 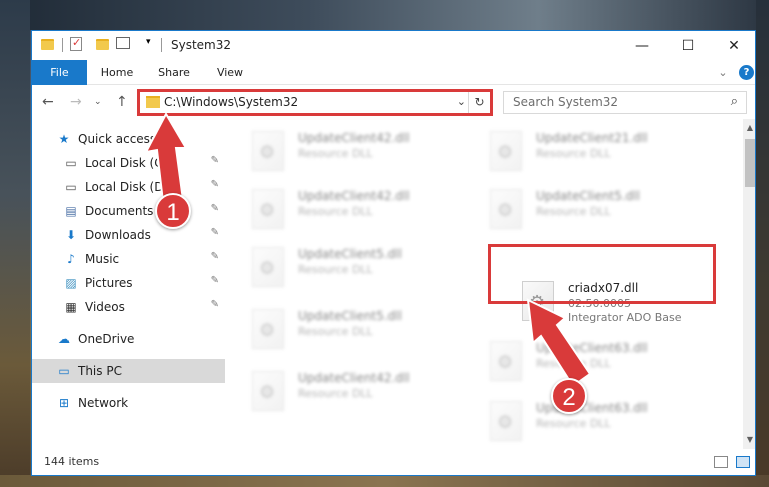 What do you see at coordinates (117, 139) in the screenshot?
I see `sidebar-item-label: Quick access` at bounding box center [117, 139].